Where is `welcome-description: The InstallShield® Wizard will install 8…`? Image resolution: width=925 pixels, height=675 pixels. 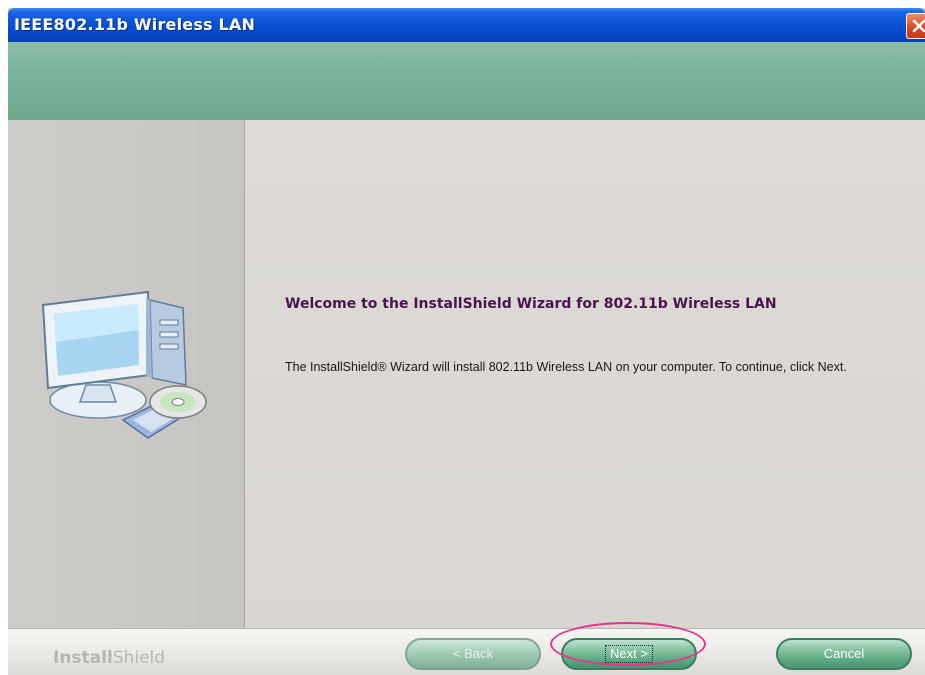
welcome-description: The InstallShield® Wizard will install 8… is located at coordinates (566, 367).